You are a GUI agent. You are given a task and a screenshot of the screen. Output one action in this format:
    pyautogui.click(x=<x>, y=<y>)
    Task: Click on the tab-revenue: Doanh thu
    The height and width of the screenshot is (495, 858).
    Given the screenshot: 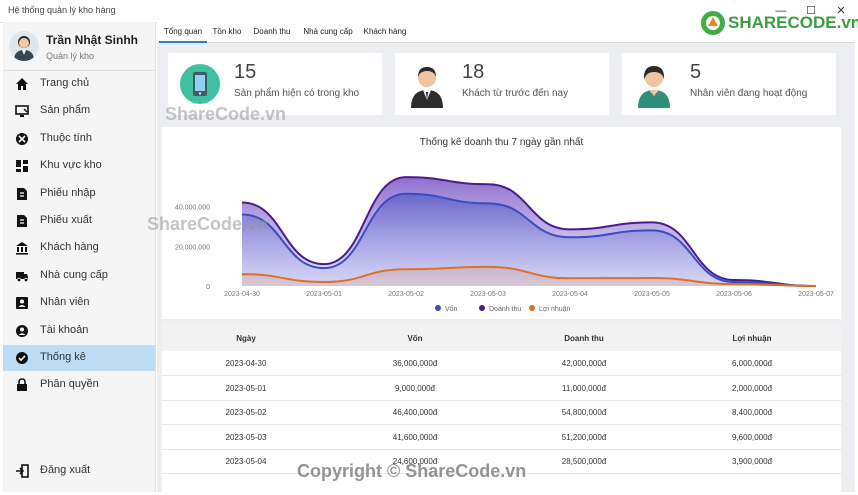 What is the action you would take?
    pyautogui.click(x=272, y=31)
    